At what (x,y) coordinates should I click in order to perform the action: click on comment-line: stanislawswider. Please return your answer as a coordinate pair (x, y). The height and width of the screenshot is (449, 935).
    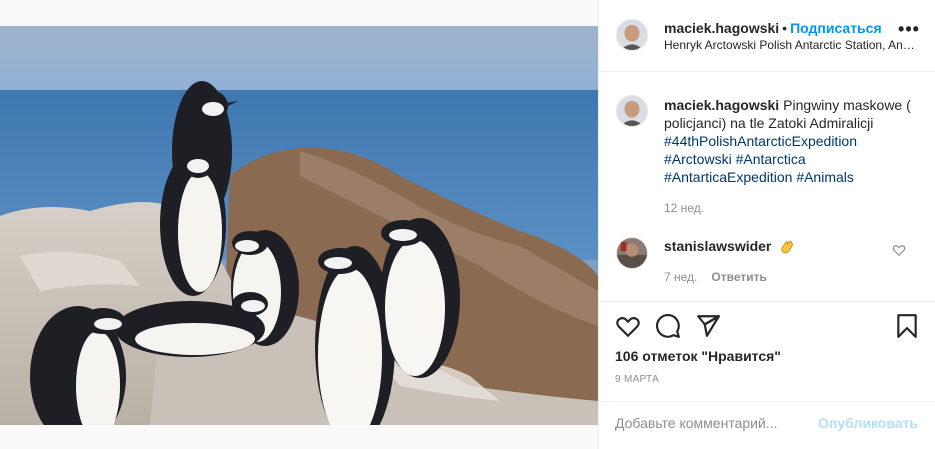
    Looking at the image, I should click on (729, 246).